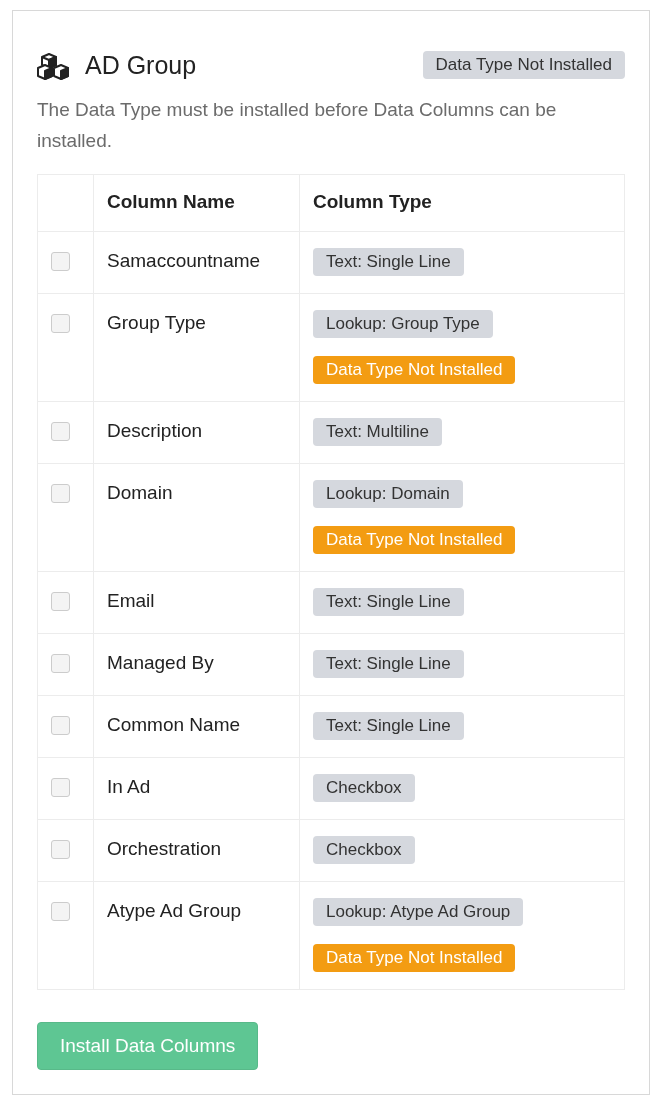 The width and height of the screenshot is (661, 1104). I want to click on column-name: Group Type, so click(156, 322).